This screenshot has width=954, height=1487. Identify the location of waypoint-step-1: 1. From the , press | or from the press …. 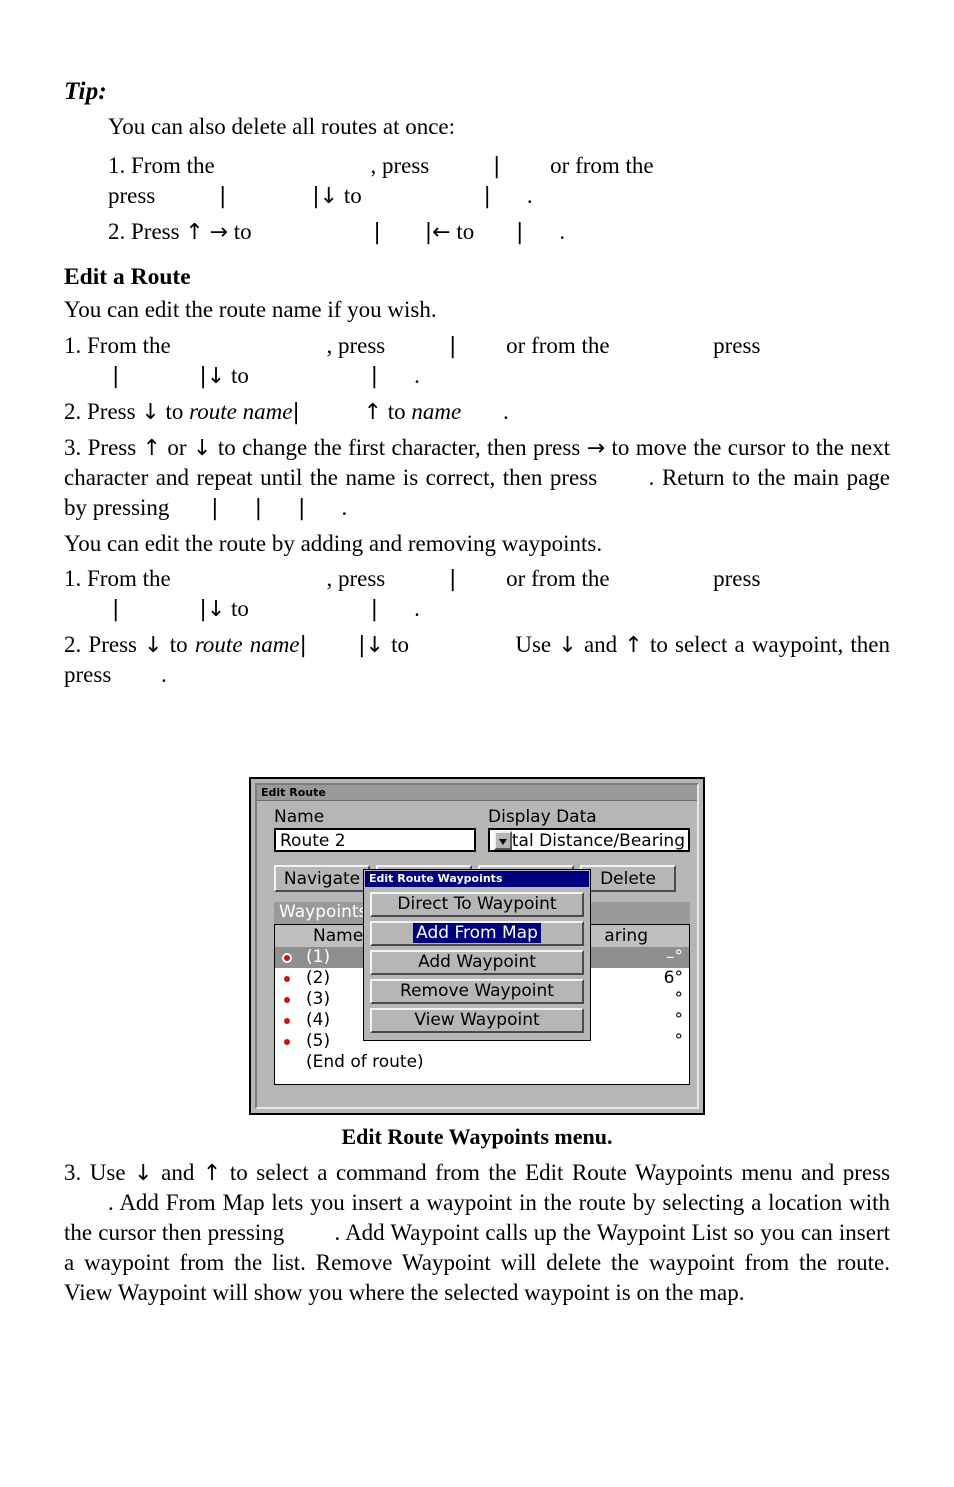
(477, 594).